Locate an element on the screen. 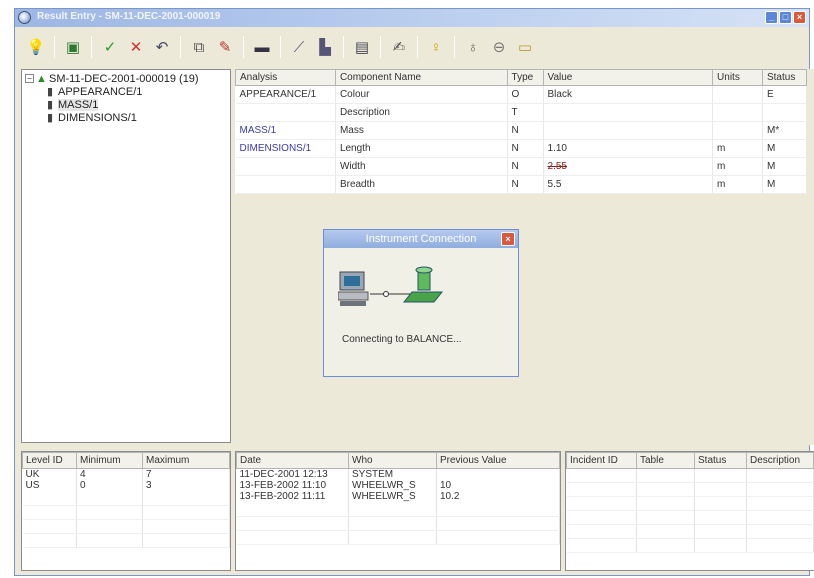 The height and width of the screenshot is (578, 814). chart-line-icon: ⟋ is located at coordinates (299, 47).